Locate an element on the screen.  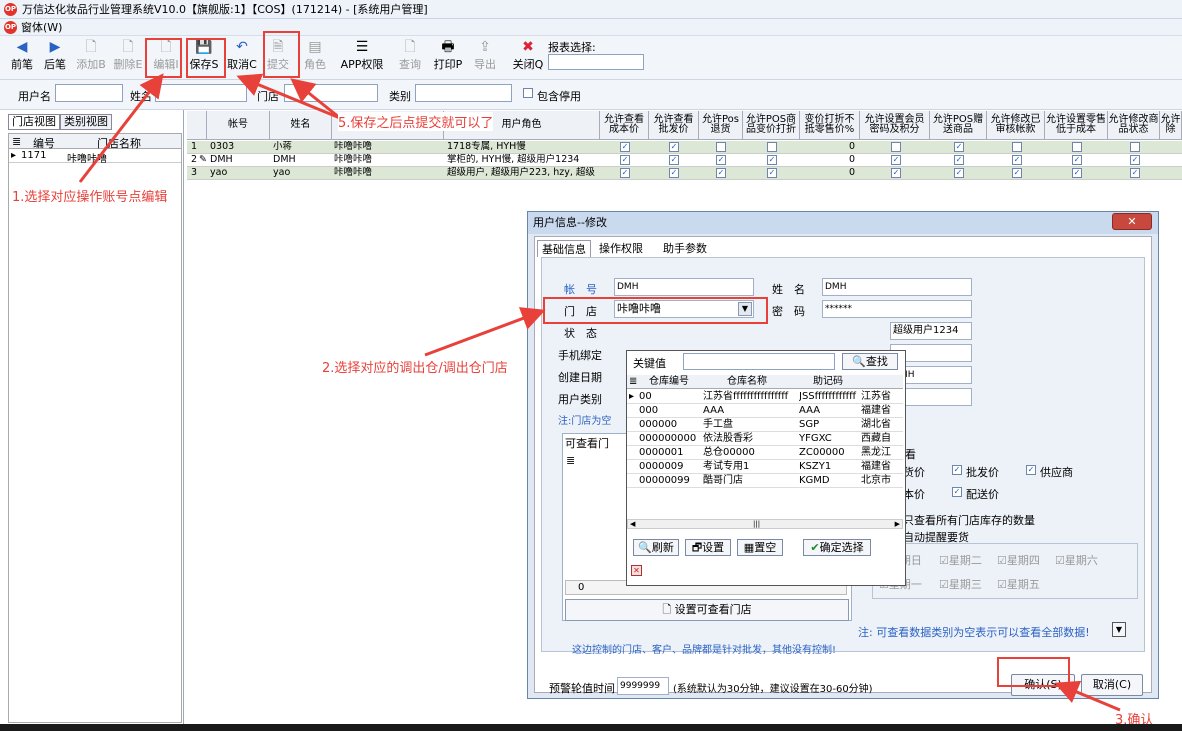
arrow-5b is located at coordinates (315, 99).